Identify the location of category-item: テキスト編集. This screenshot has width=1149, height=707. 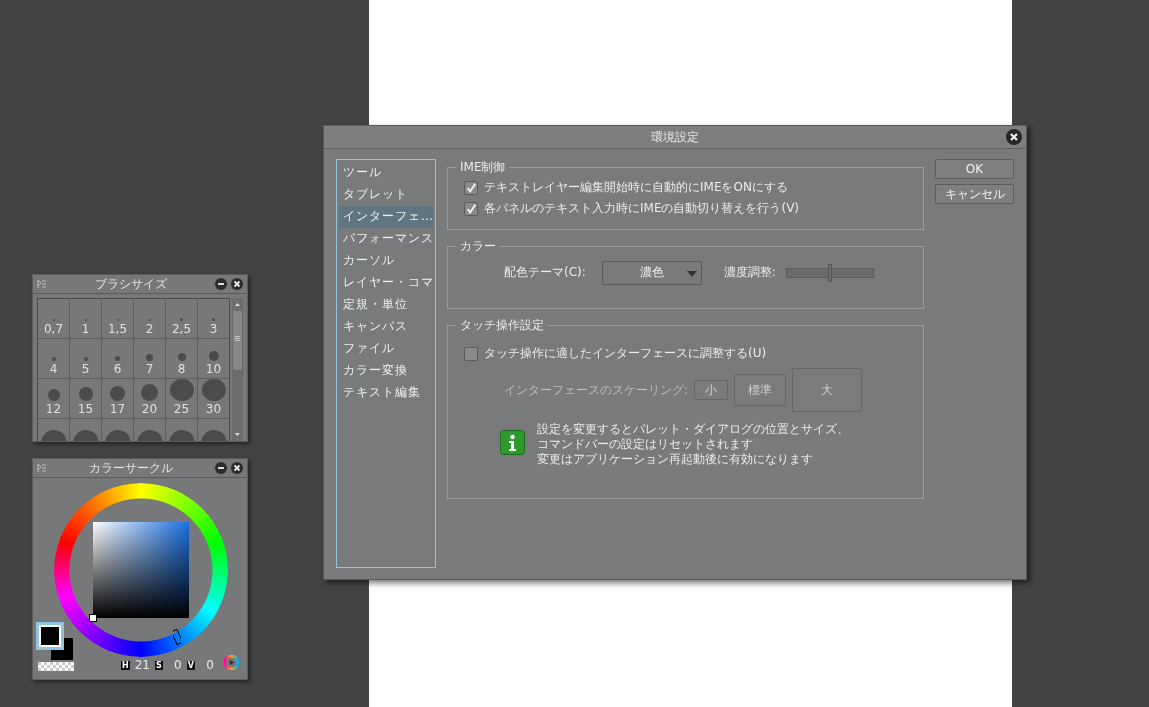
(386, 393).